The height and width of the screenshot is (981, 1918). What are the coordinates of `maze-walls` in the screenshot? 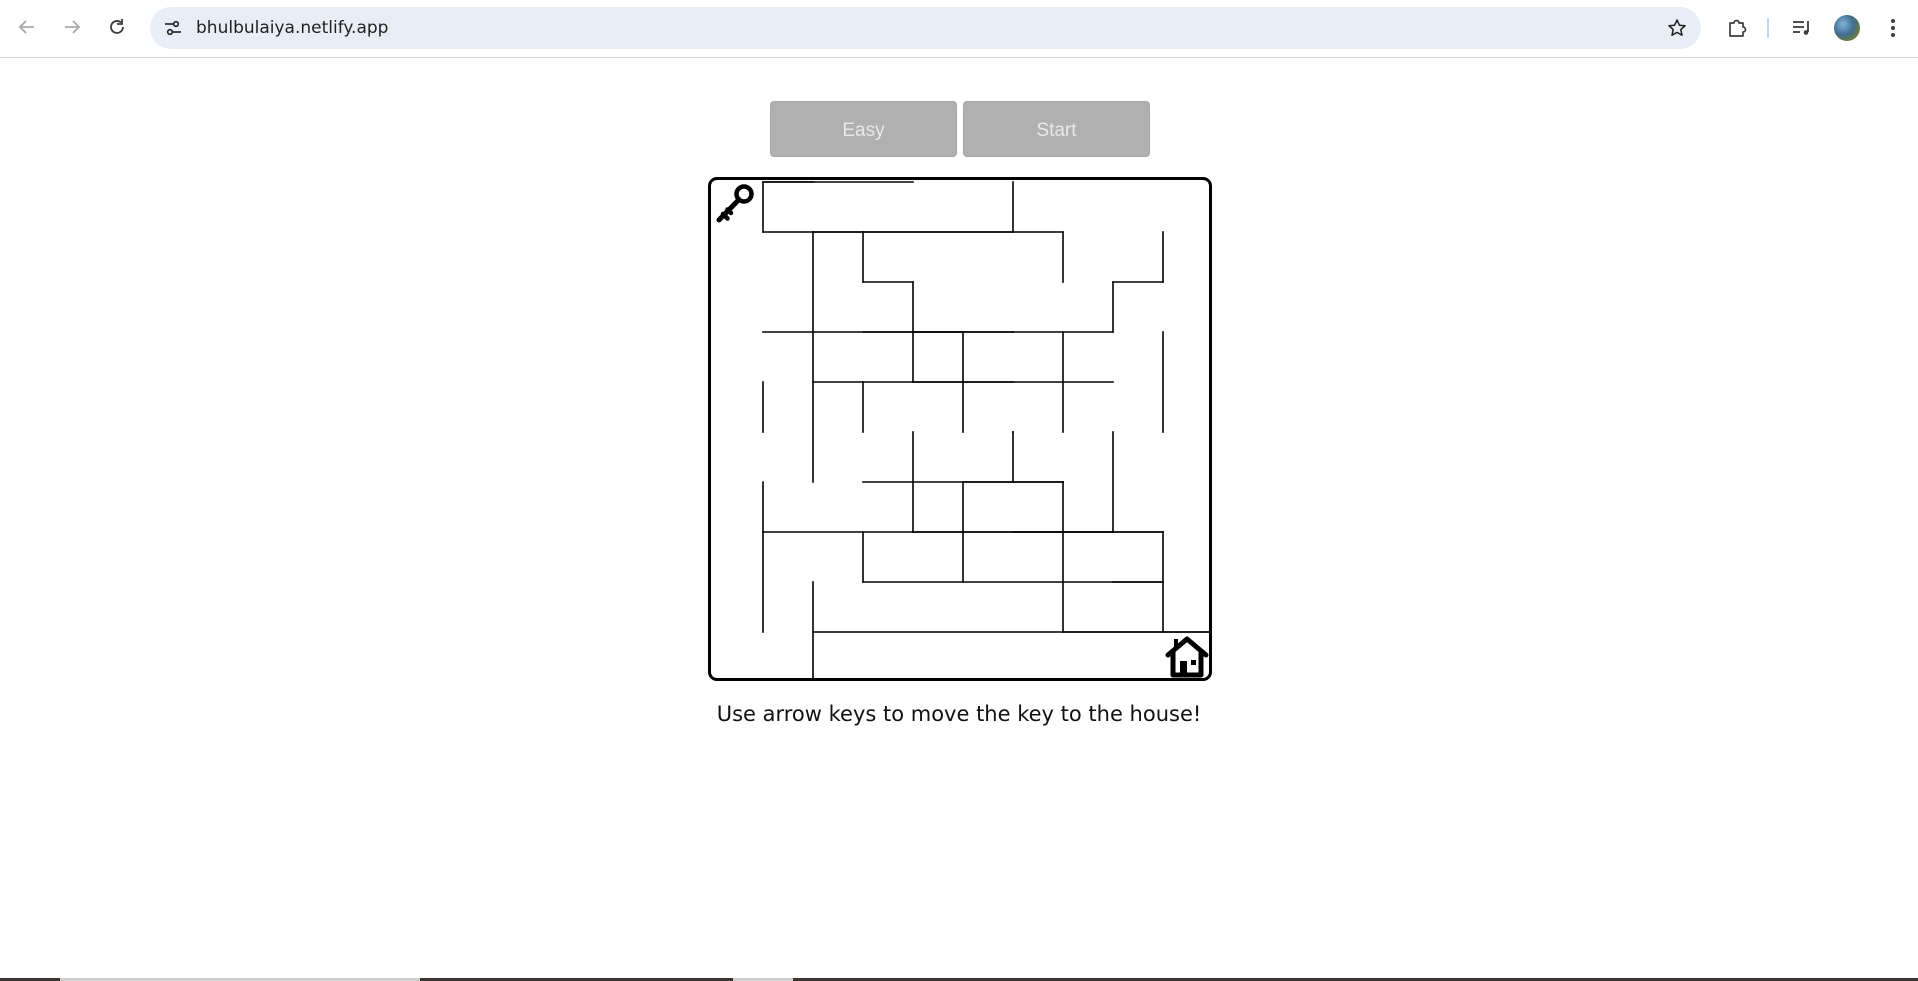 It's located at (985, 429).